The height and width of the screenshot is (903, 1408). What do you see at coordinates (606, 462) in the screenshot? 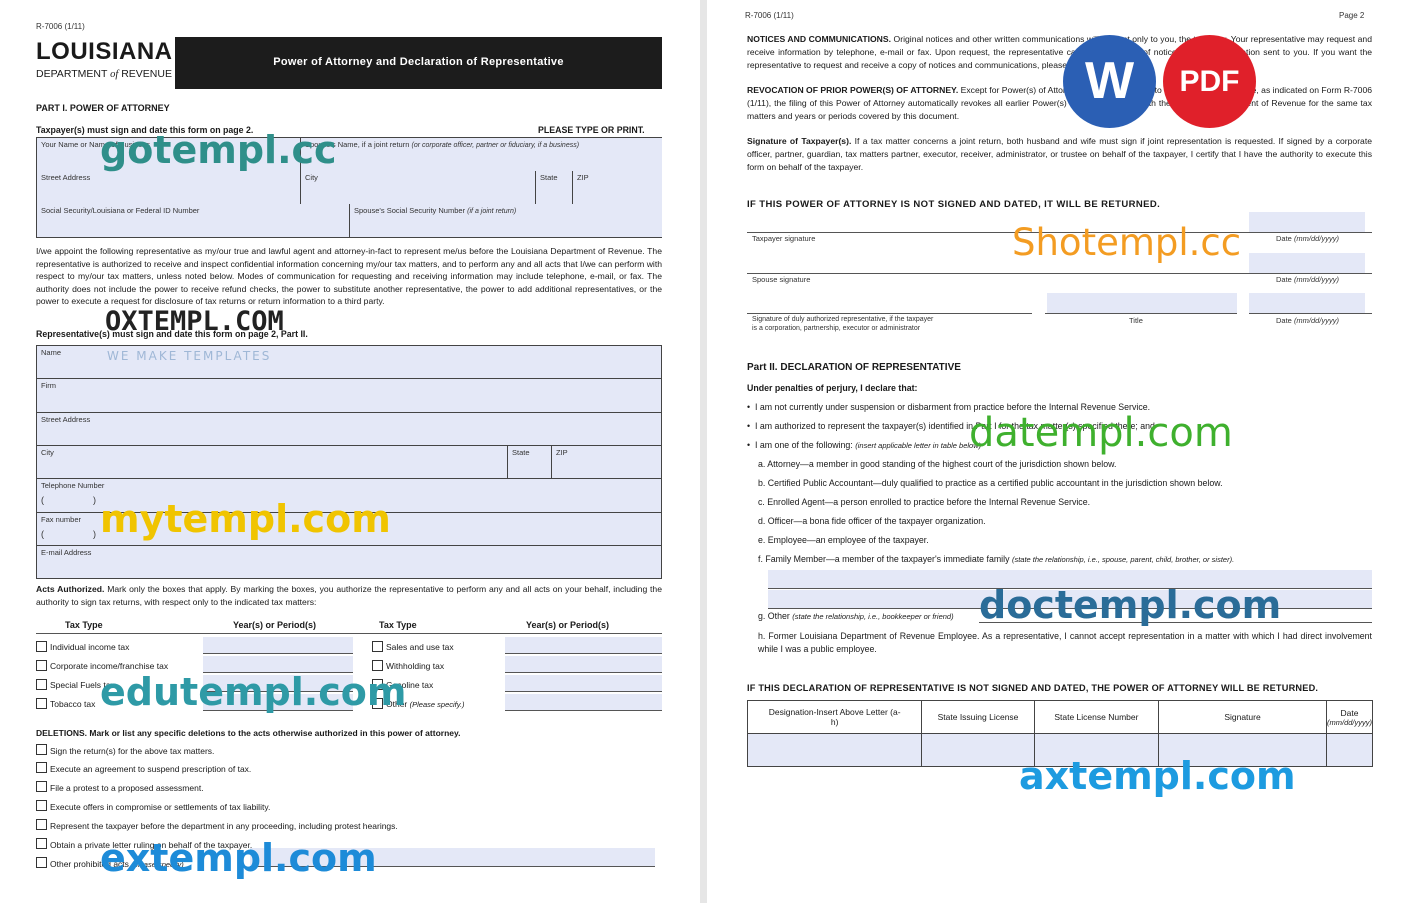
I see `rep-zip-field: ZIP` at bounding box center [606, 462].